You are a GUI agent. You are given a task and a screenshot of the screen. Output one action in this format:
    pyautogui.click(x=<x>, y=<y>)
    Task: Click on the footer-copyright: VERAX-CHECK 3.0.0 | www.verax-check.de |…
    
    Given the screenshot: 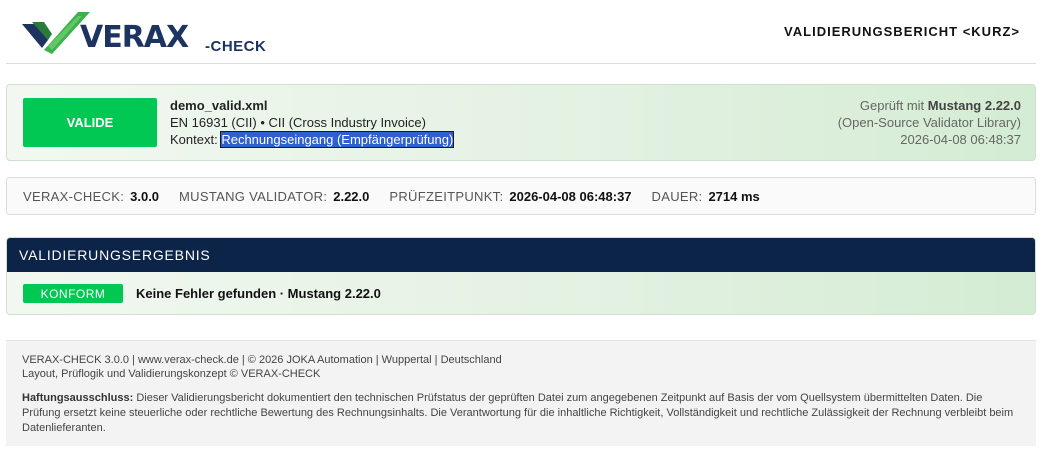 What is the action you would take?
    pyautogui.click(x=262, y=360)
    